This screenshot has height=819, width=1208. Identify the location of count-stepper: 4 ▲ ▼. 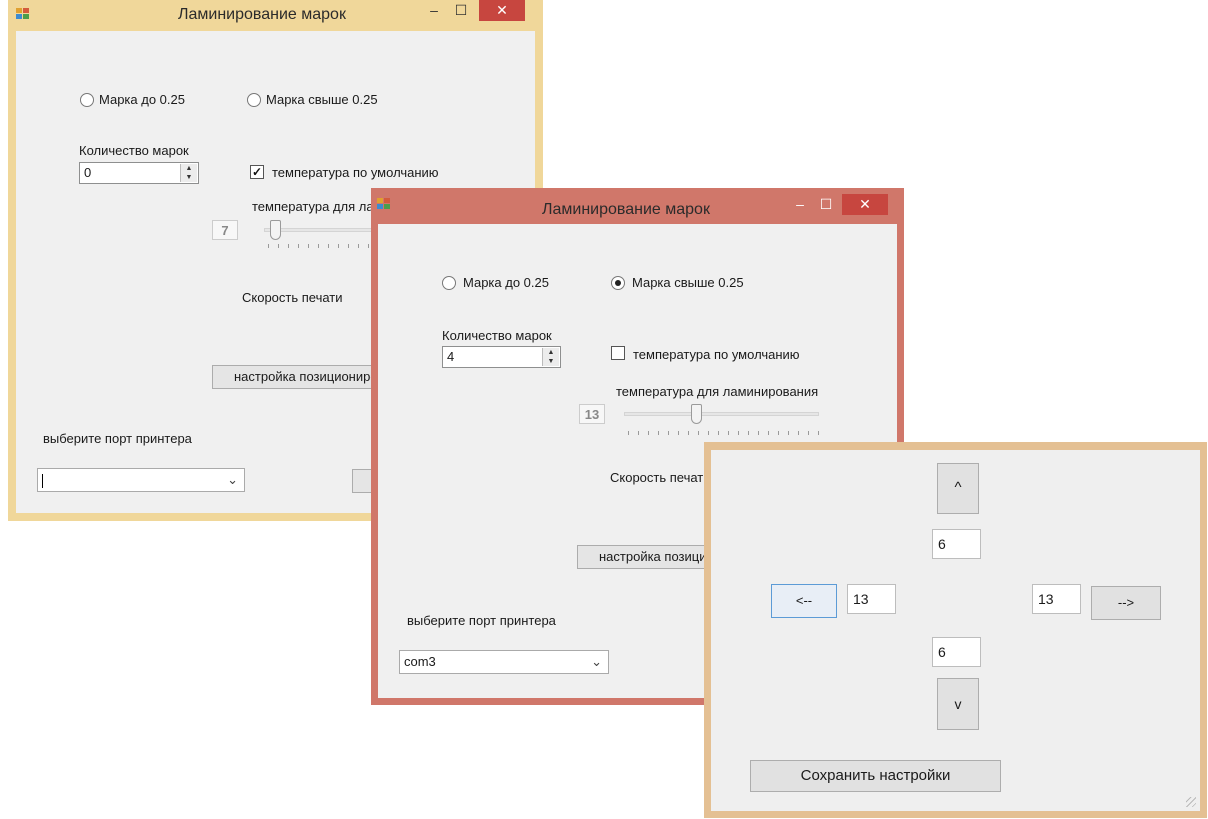
(501, 357).